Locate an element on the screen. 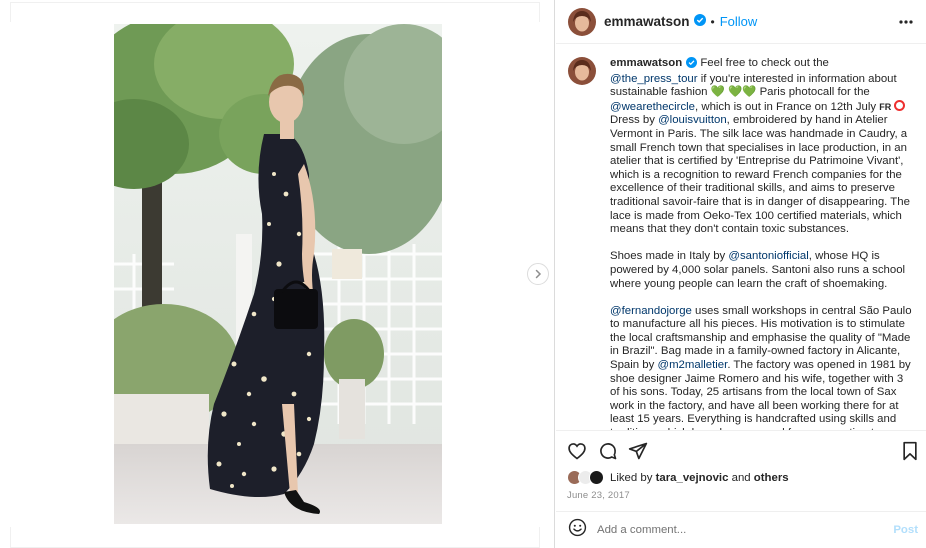 Image resolution: width=926 pixels, height=548 pixels. caption-text-segment: Feel free to check out the is located at coordinates (764, 63).